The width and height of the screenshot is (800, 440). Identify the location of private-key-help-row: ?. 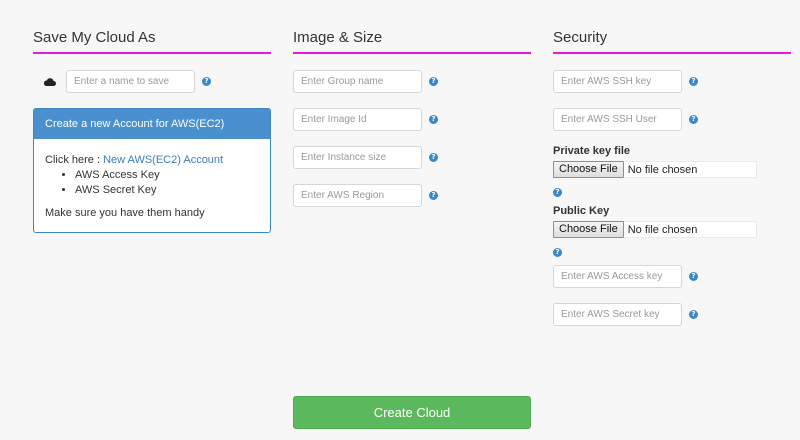
(672, 189).